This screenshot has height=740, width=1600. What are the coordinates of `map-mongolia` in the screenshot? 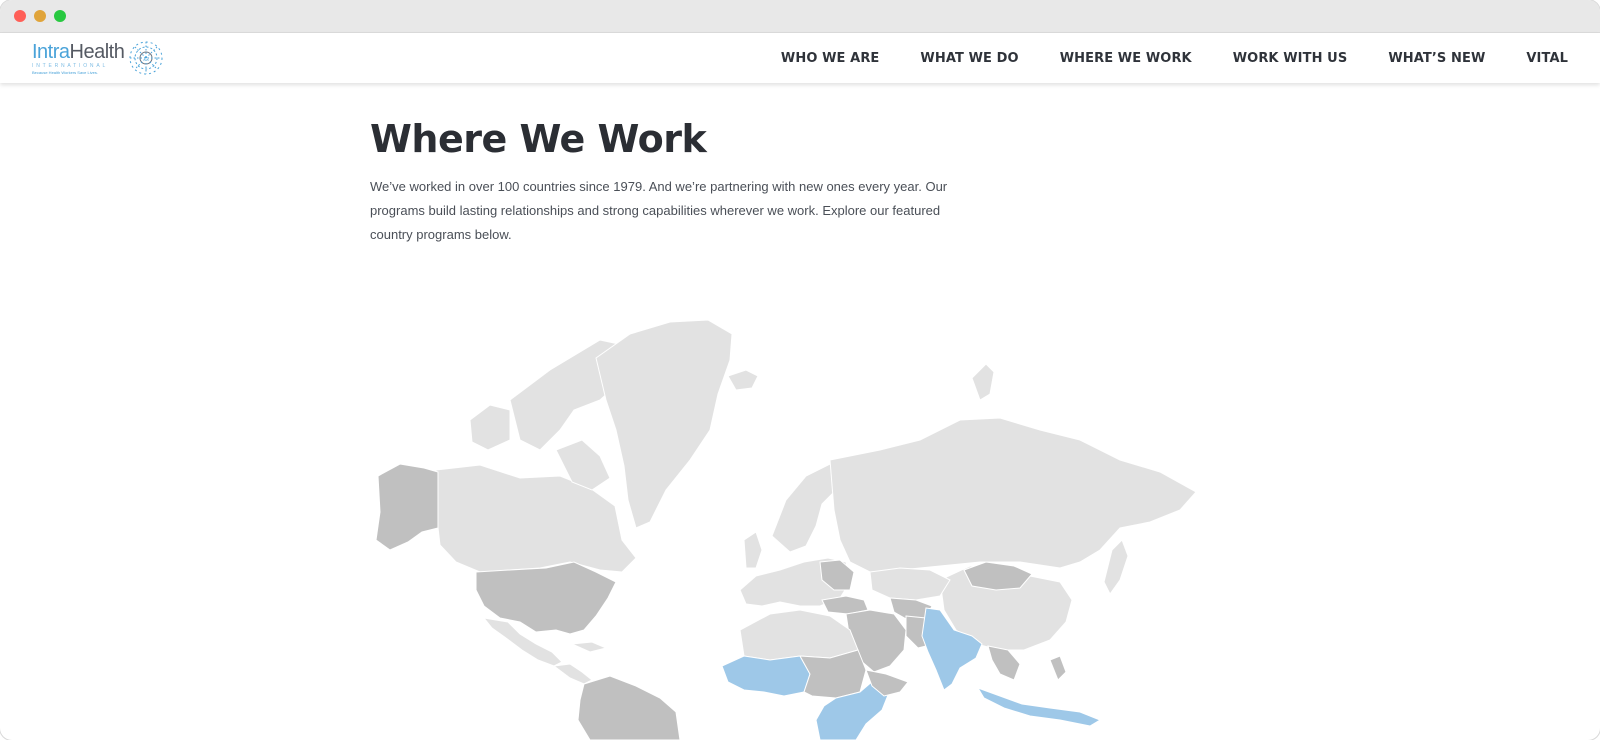 It's located at (998, 576).